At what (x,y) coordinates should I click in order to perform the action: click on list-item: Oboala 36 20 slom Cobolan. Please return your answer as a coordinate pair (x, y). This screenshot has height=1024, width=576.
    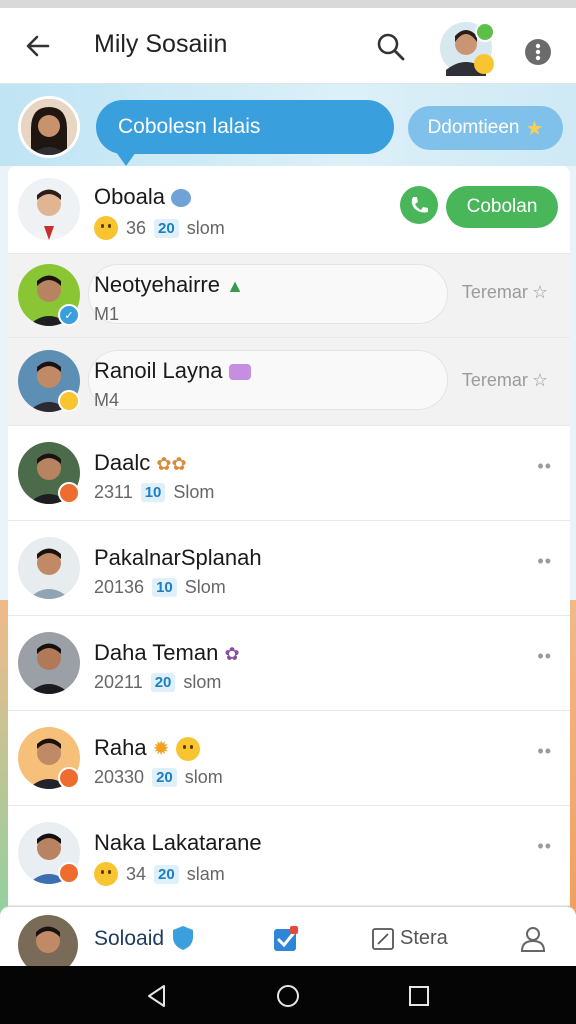
    Looking at the image, I should click on (289, 210).